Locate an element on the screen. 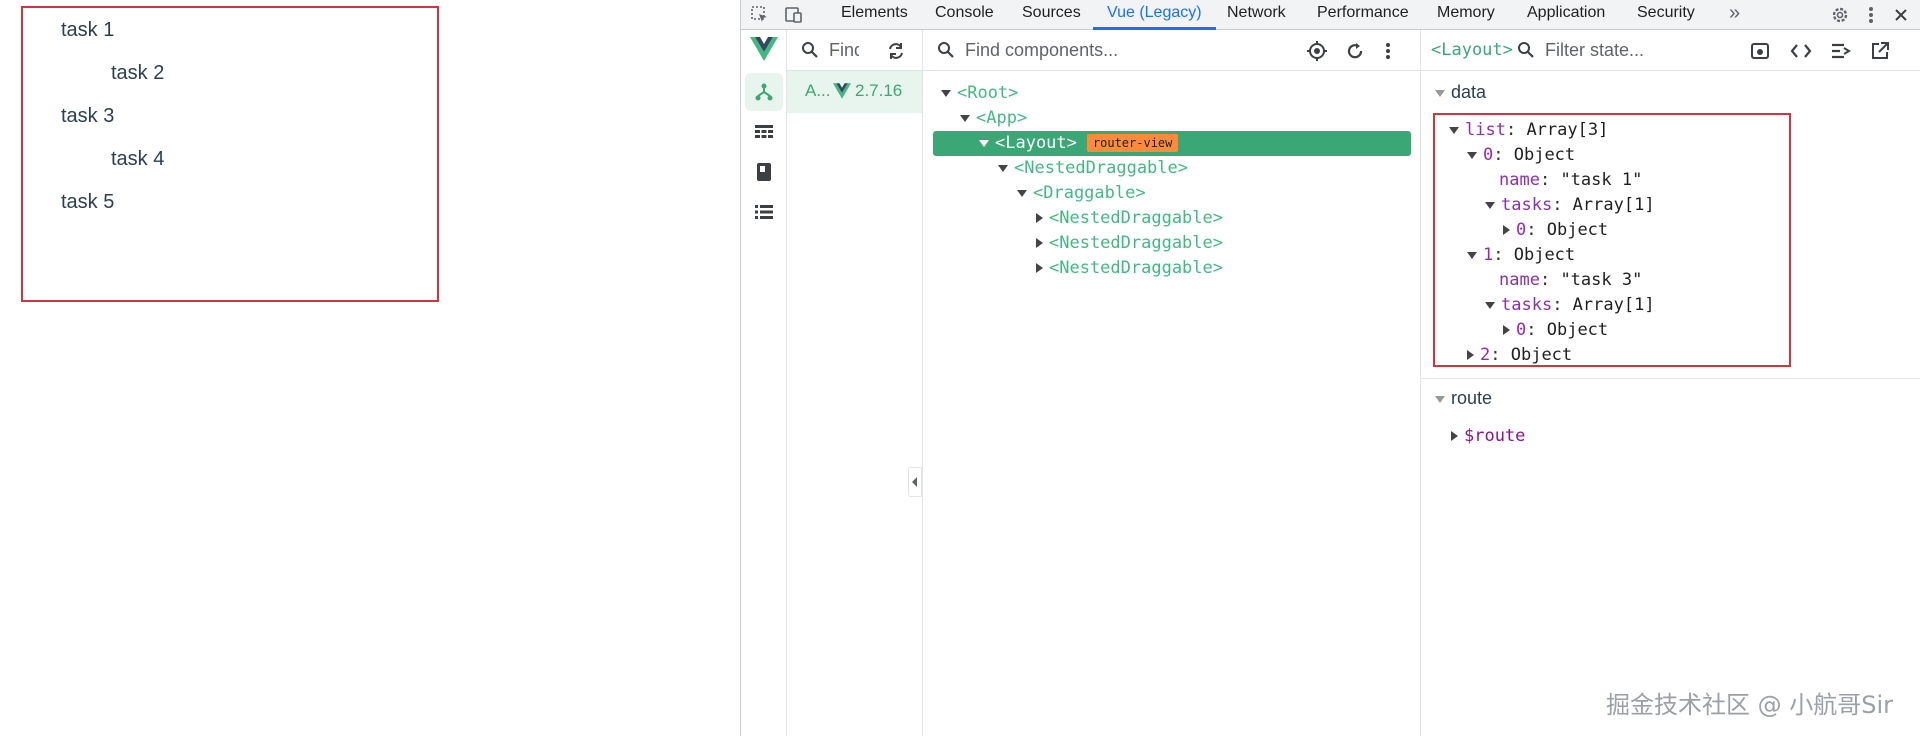  inspect-element-icon is located at coordinates (760, 15).